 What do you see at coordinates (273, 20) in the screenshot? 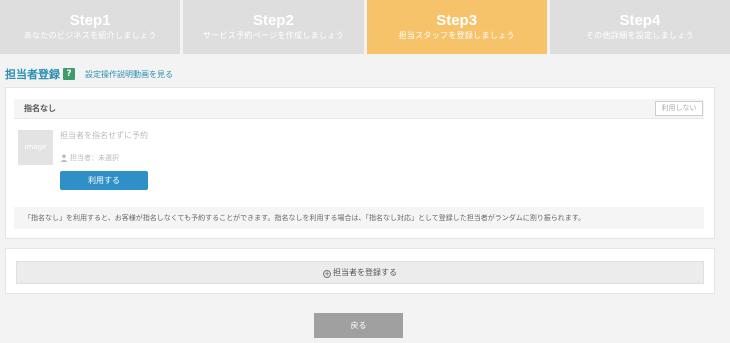
I see `step-2-title: Step2` at bounding box center [273, 20].